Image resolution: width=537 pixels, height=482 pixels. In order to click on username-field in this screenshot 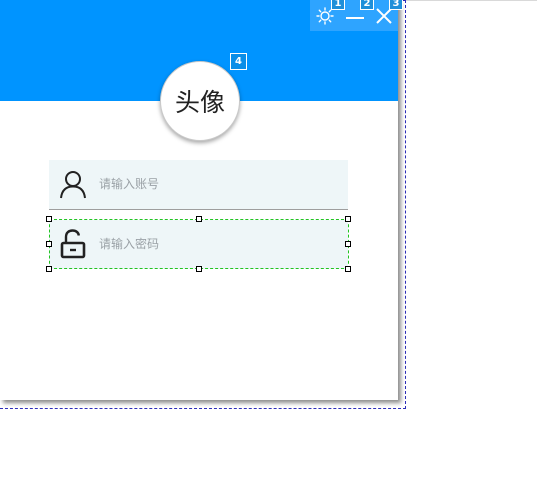, I will do `click(198, 185)`.